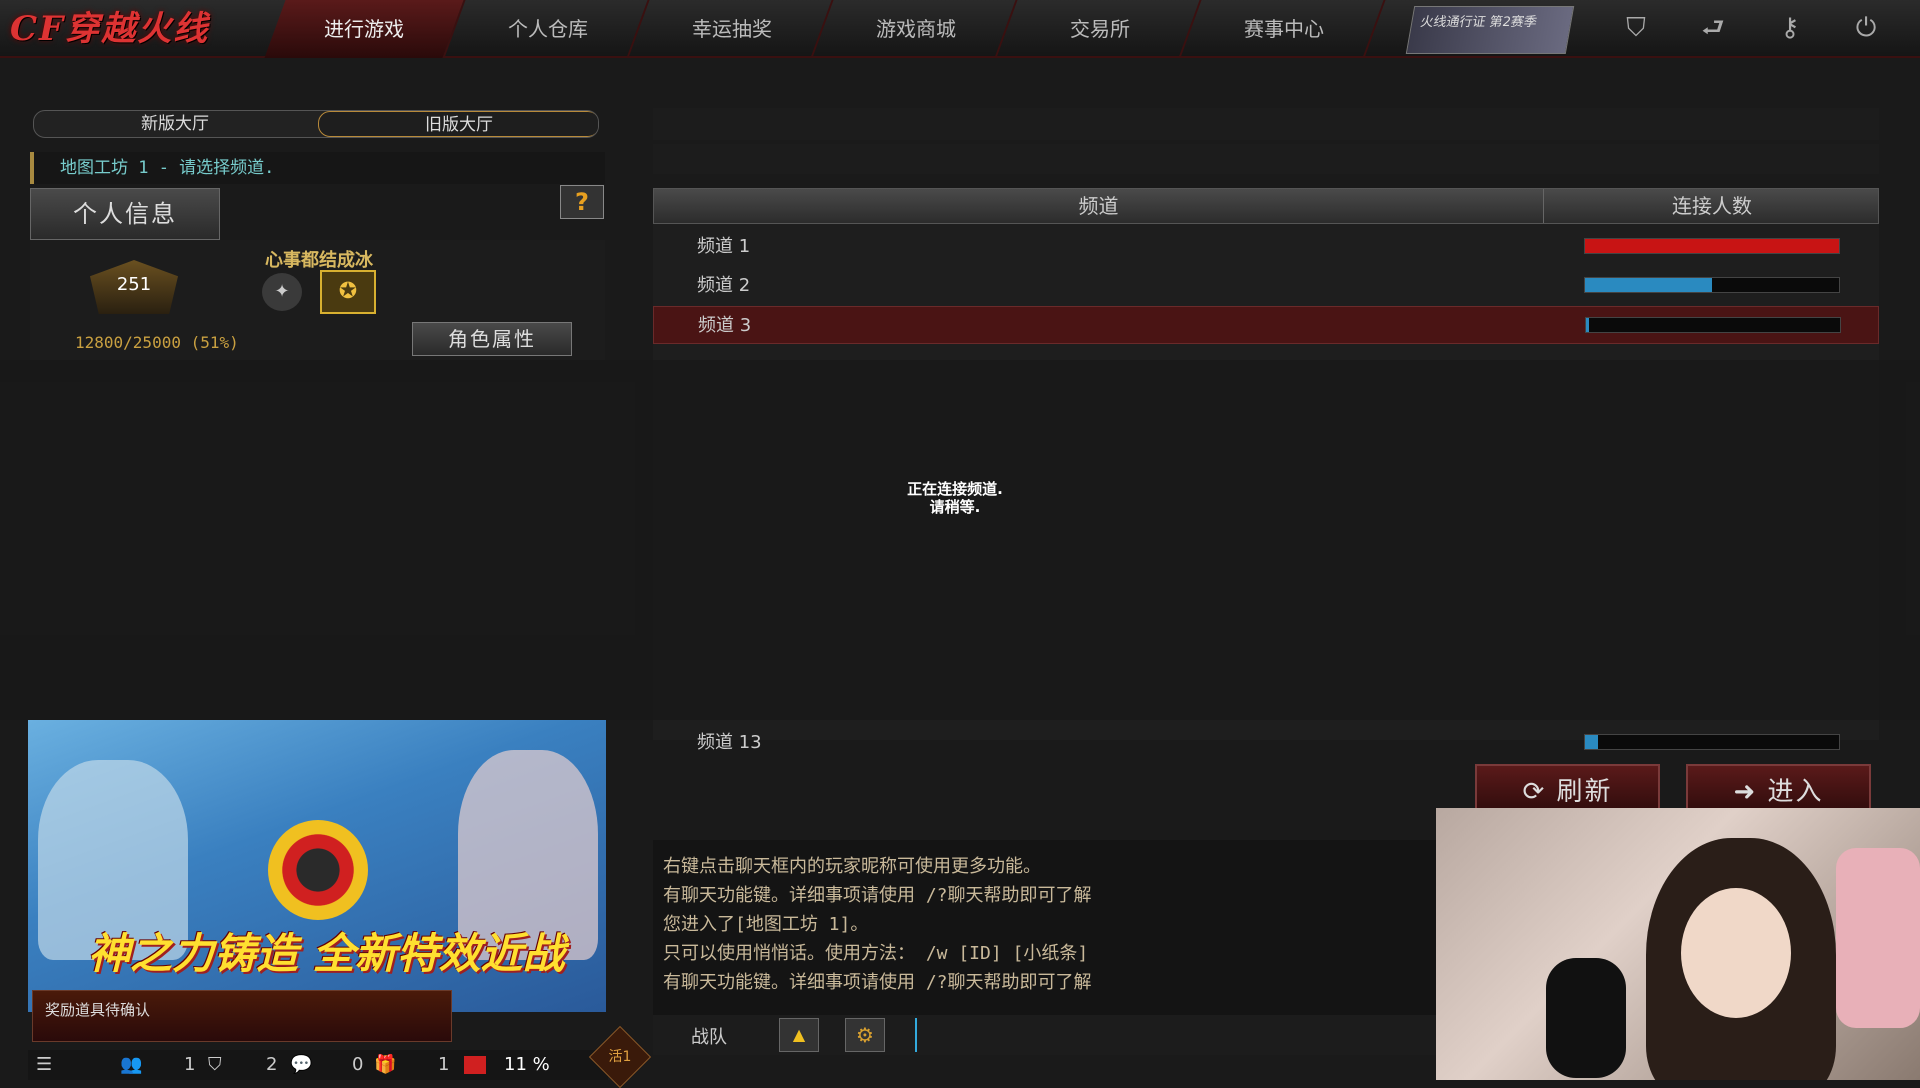  I want to click on chat-line: 只可以使用悄悄话。使用方法： /w [ID] [小纸条], so click(876, 953).